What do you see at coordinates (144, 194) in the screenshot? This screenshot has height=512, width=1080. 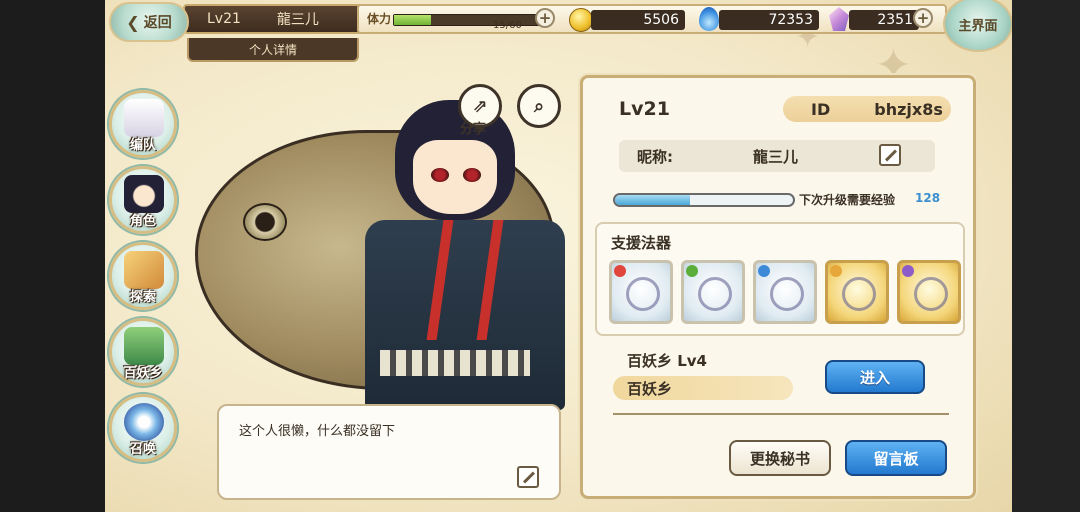 I see `character-icon` at bounding box center [144, 194].